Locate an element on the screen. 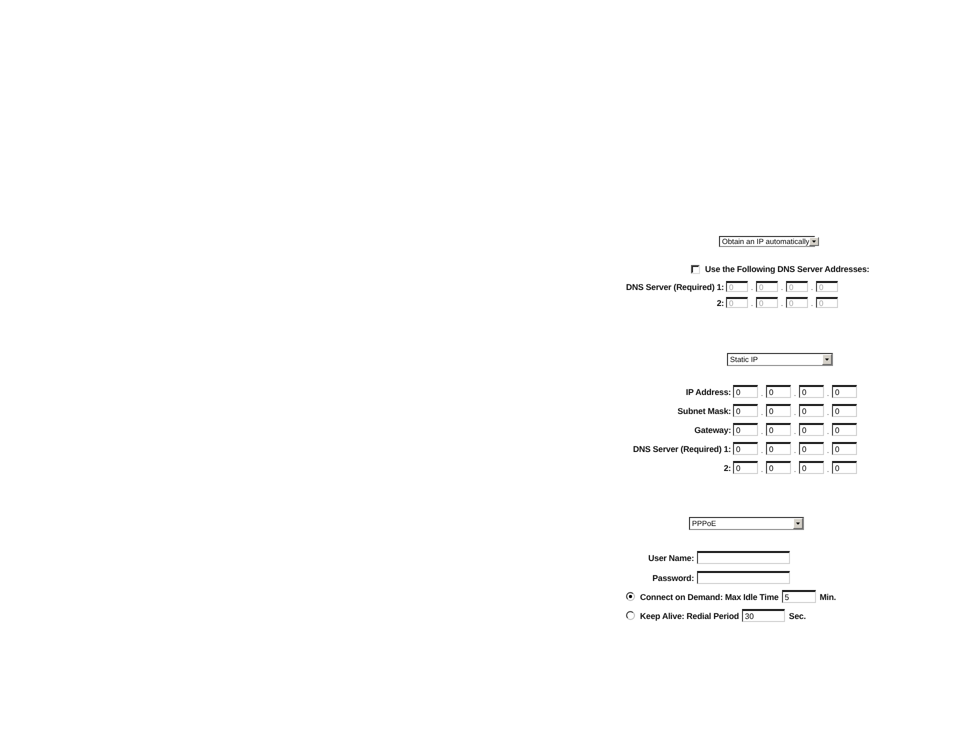  field-label: Password: is located at coordinates (673, 577).